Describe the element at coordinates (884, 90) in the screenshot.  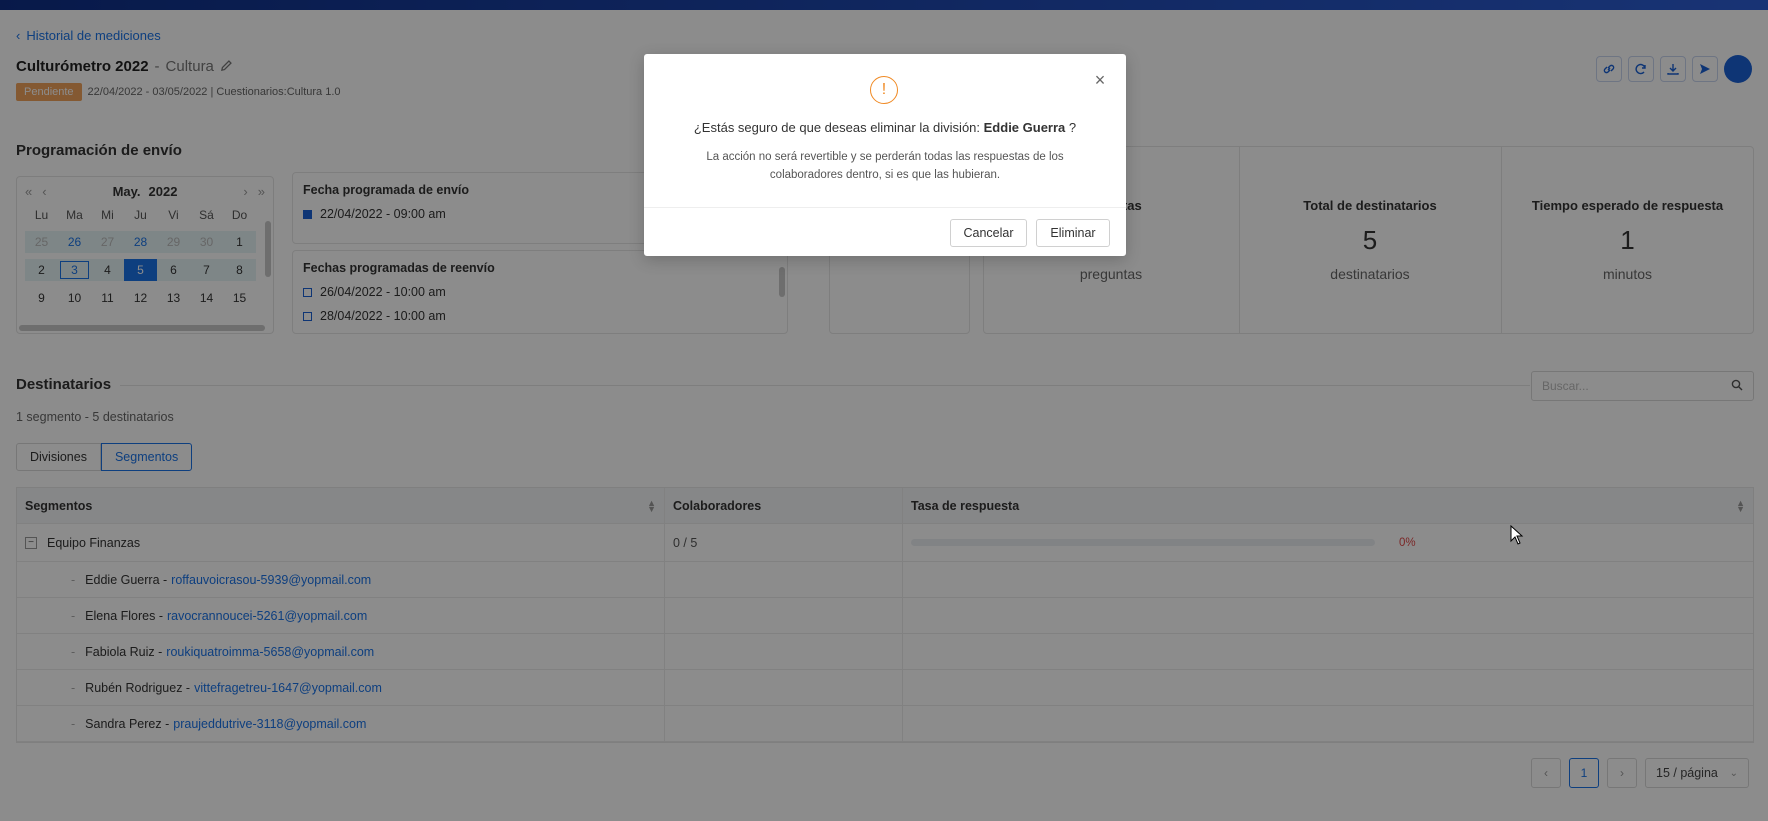
I see `warning-icon: !` at that location.